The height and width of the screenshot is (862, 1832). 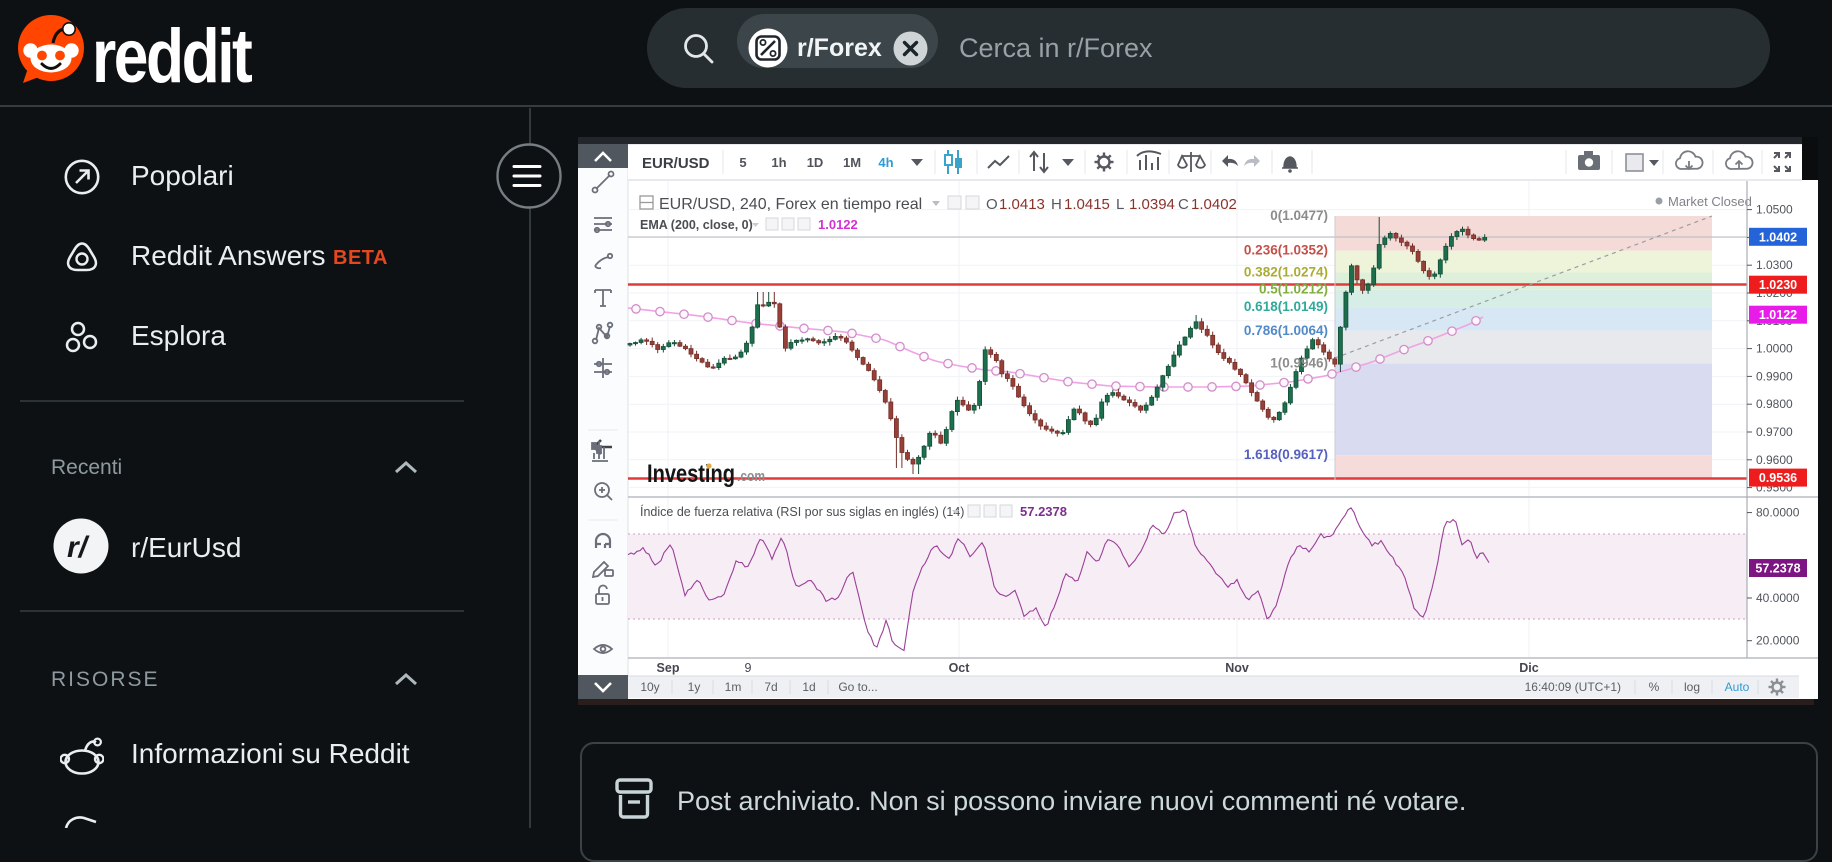 What do you see at coordinates (1237, 668) in the screenshot?
I see `svg-text: Nov` at bounding box center [1237, 668].